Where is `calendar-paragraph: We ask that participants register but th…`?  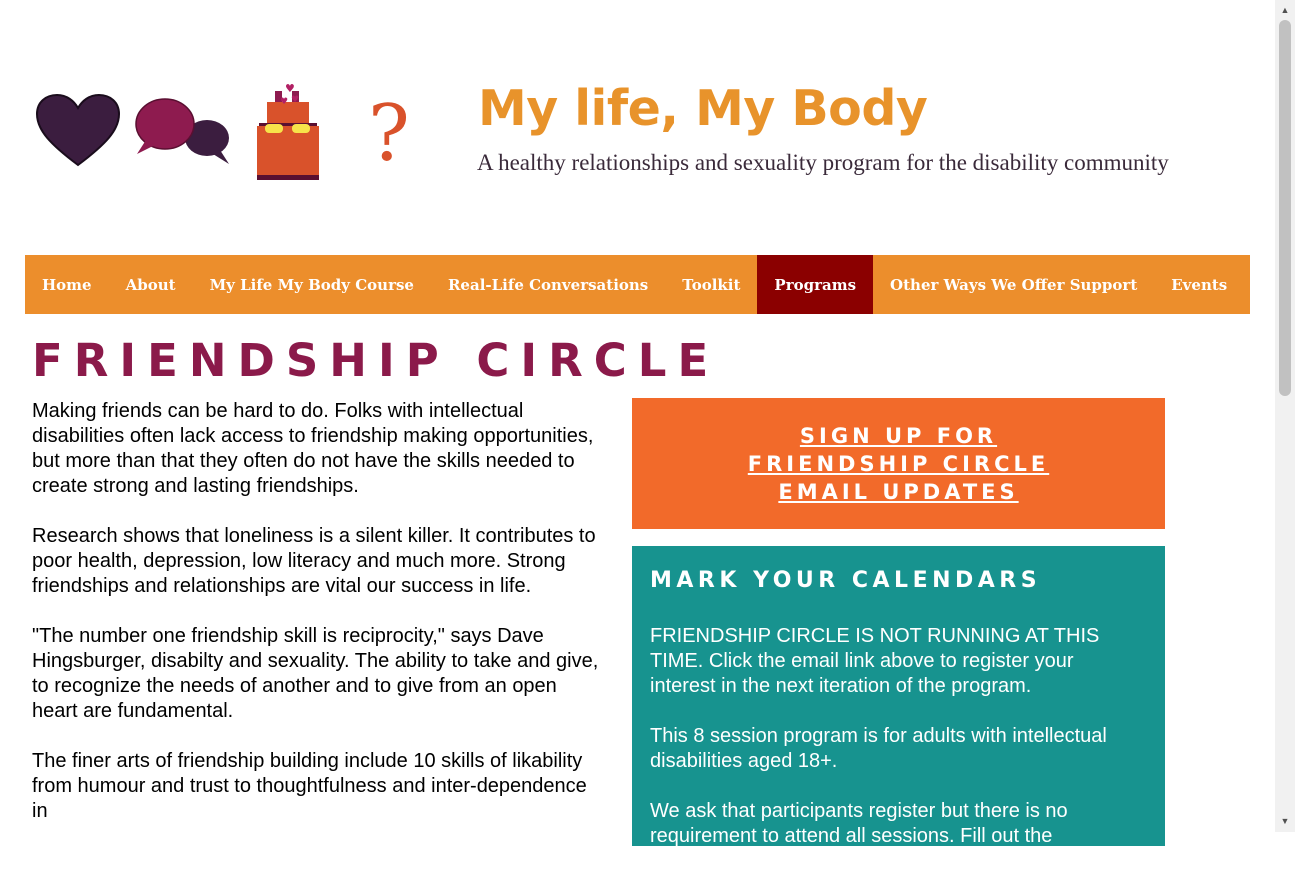 calendar-paragraph: We ask that participants register but th… is located at coordinates (859, 823).